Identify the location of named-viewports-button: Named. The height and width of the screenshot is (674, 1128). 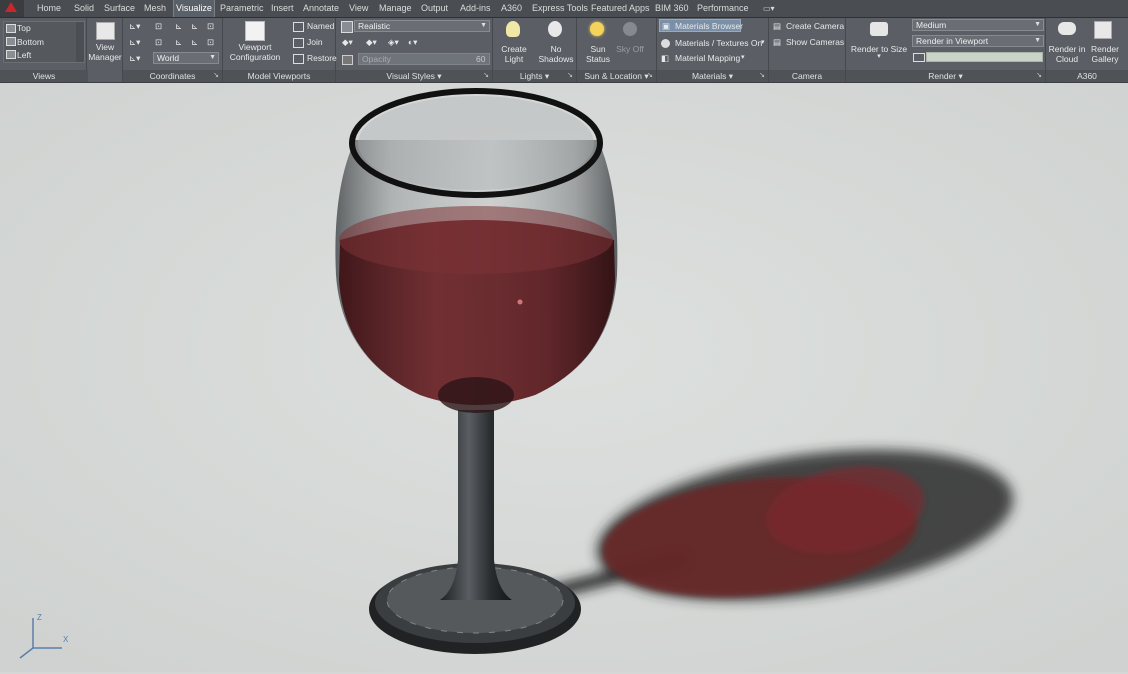
(320, 26).